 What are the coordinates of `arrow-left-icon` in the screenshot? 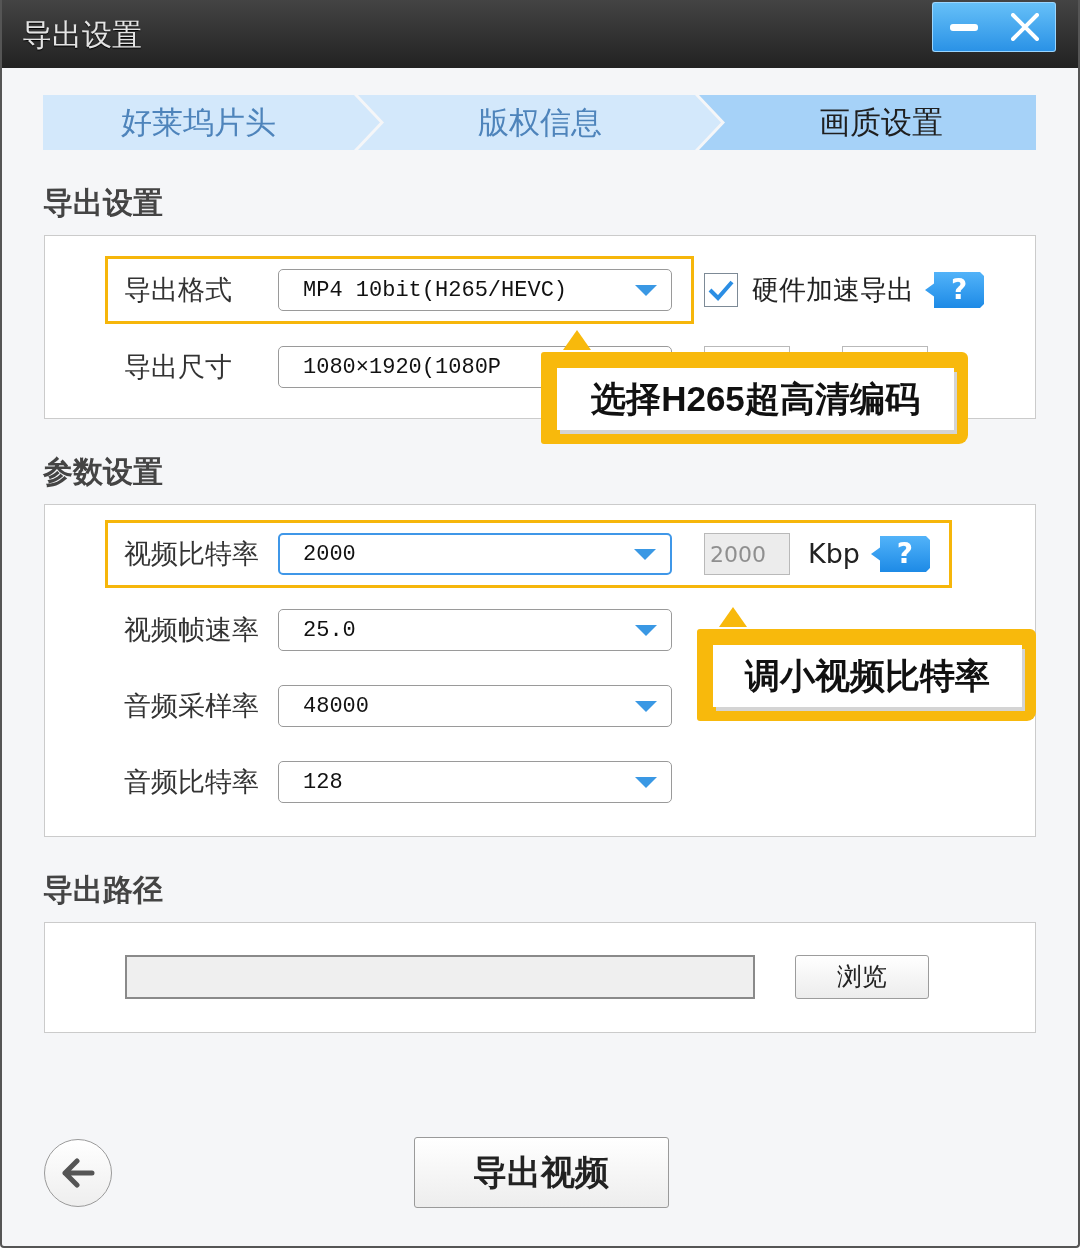 It's located at (78, 1172).